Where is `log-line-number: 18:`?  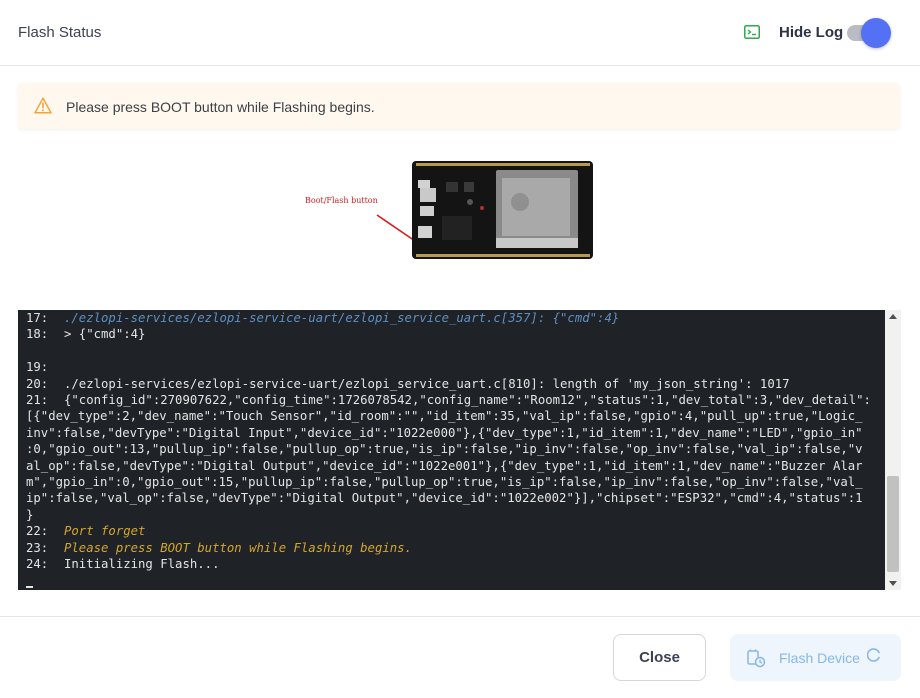 log-line-number: 18: is located at coordinates (37, 334).